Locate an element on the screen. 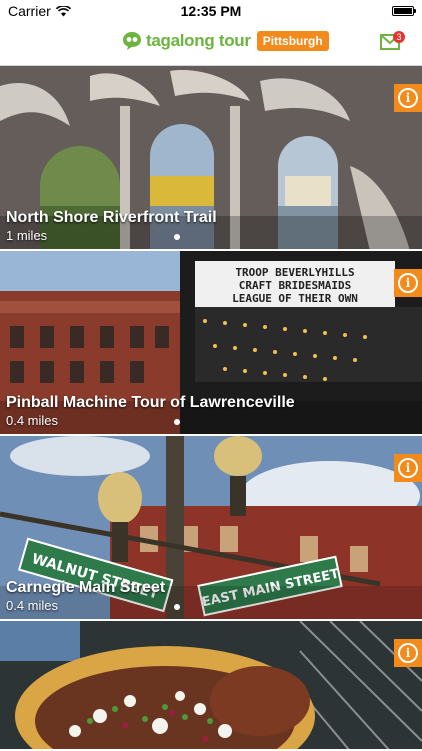 This screenshot has height=751, width=422. mail-count-badge: 3 is located at coordinates (399, 37).